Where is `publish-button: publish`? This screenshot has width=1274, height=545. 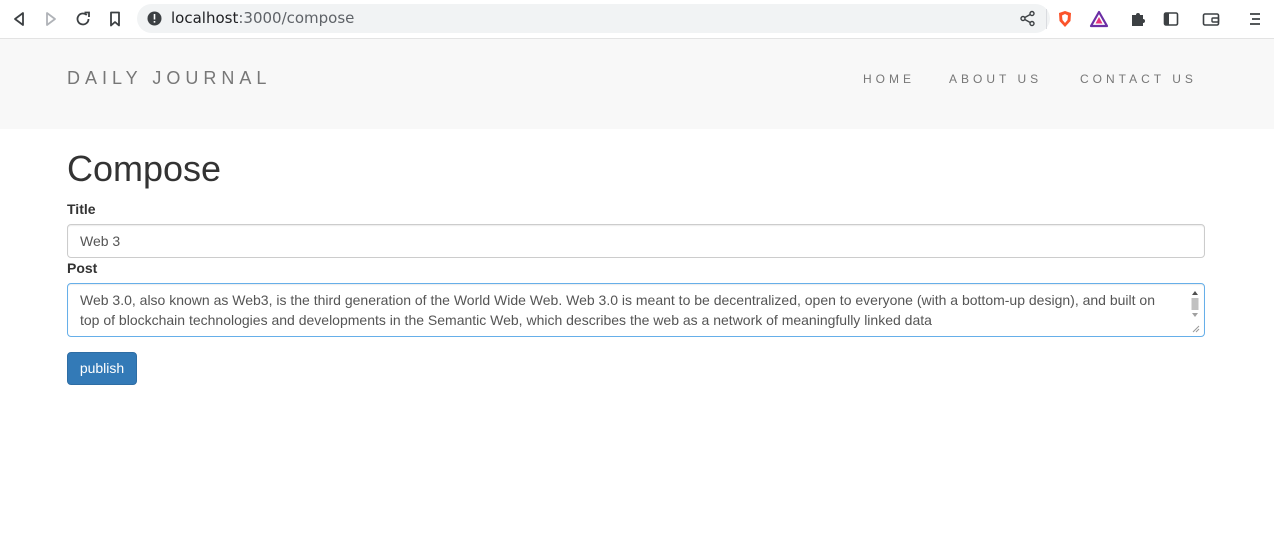
publish-button: publish is located at coordinates (102, 368).